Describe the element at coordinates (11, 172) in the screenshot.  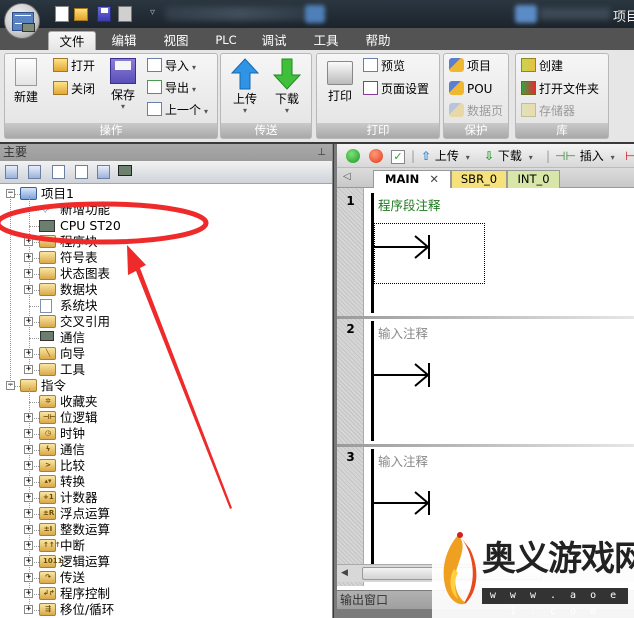
I see `program-block-icon` at that location.